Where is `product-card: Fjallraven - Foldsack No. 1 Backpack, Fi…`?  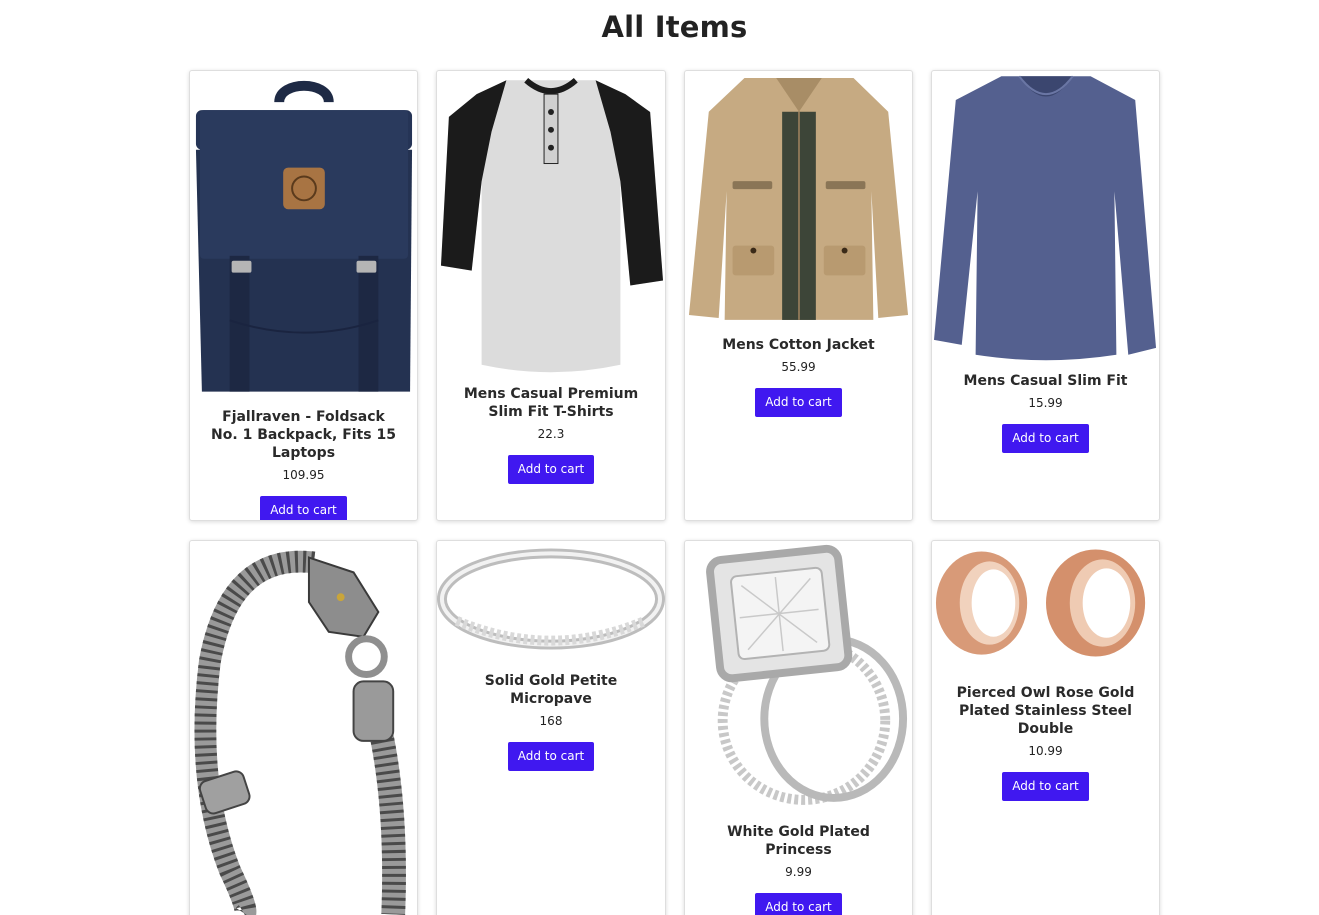 product-card: Fjallraven - Foldsack No. 1 Backpack, Fi… is located at coordinates (303, 295).